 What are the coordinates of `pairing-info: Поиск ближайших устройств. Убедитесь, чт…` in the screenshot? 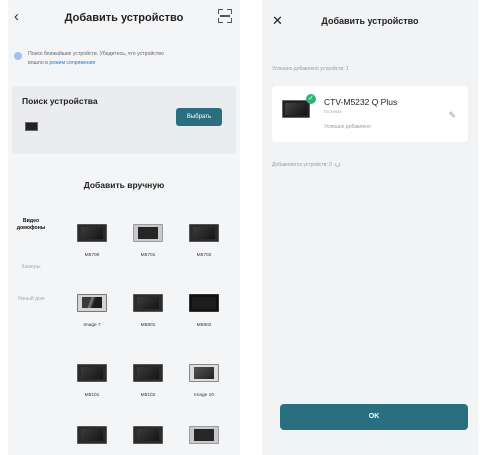 It's located at (124, 65).